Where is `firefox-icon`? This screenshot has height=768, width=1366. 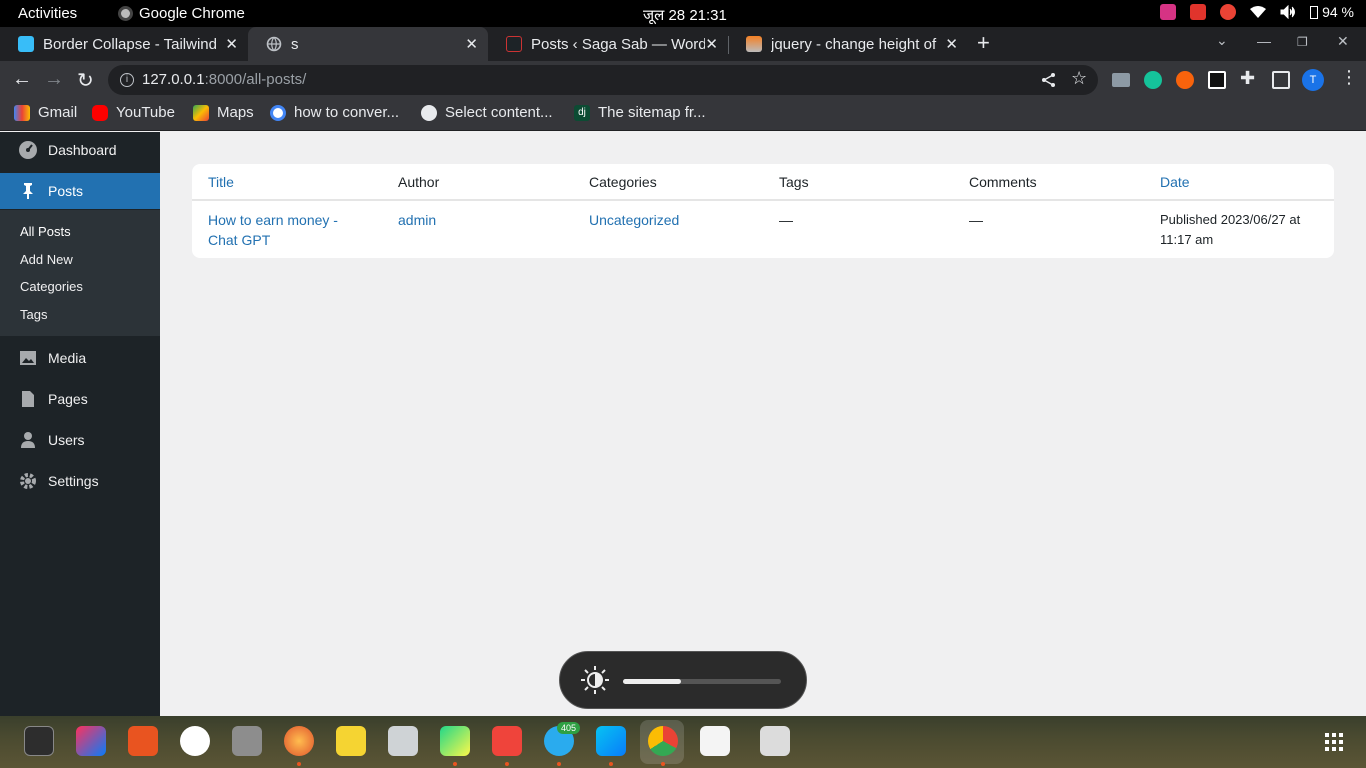
firefox-icon is located at coordinates (299, 741).